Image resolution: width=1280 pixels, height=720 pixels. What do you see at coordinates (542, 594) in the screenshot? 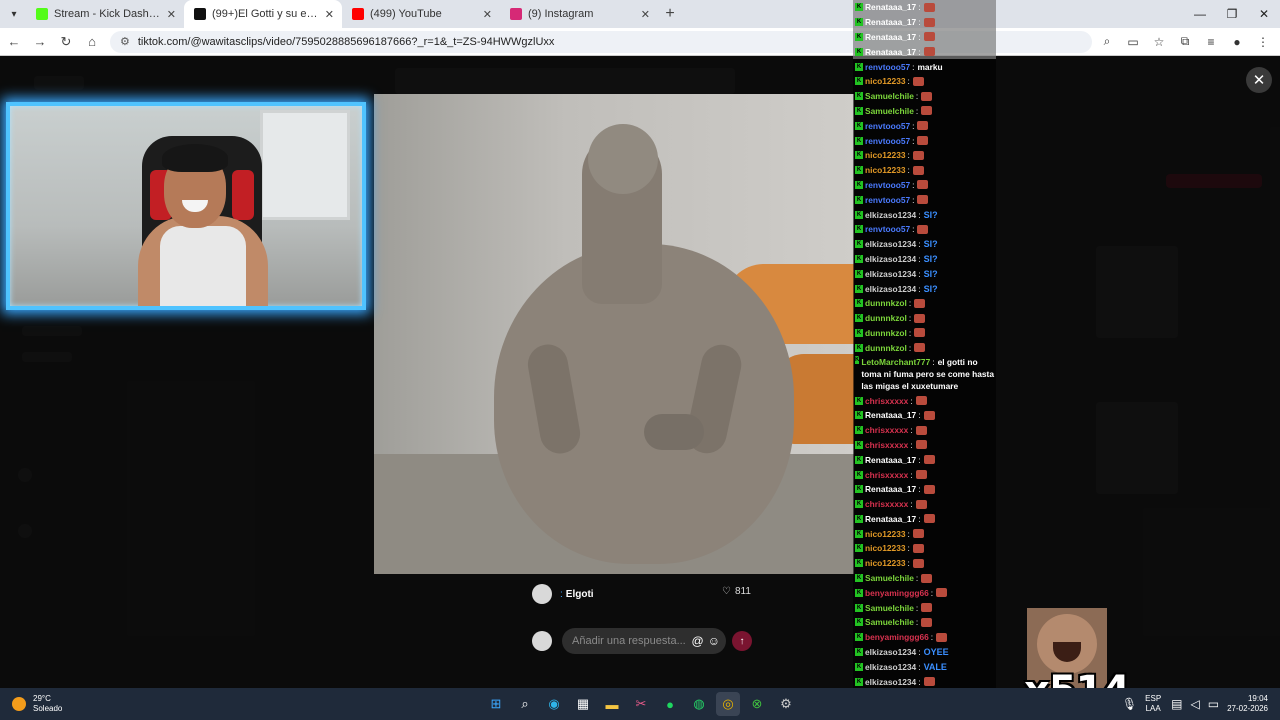
I see `avatar` at bounding box center [542, 594].